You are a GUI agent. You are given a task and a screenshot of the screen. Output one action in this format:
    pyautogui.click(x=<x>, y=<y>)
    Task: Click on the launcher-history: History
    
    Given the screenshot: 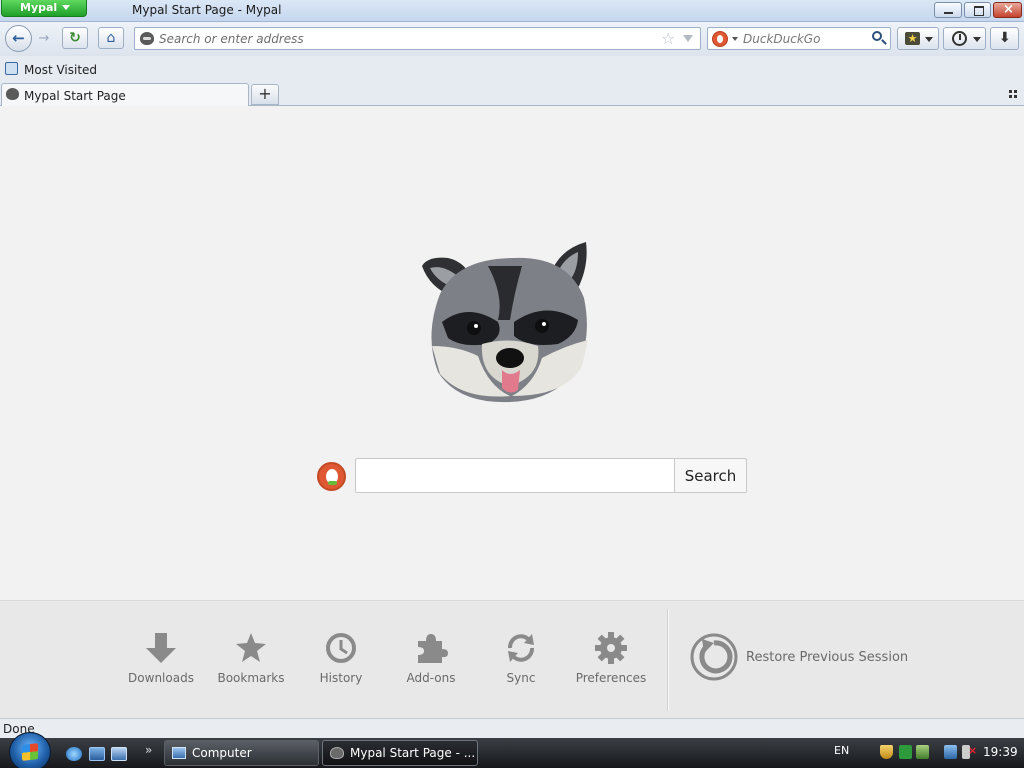 What is the action you would take?
    pyautogui.click(x=341, y=658)
    